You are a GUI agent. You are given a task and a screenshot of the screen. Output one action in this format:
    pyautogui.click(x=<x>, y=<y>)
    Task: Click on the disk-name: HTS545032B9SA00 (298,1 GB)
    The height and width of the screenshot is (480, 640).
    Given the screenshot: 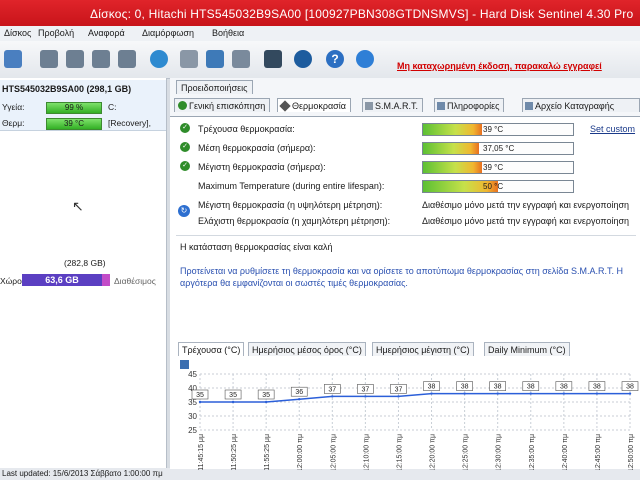 What is the action you would take?
    pyautogui.click(x=67, y=89)
    